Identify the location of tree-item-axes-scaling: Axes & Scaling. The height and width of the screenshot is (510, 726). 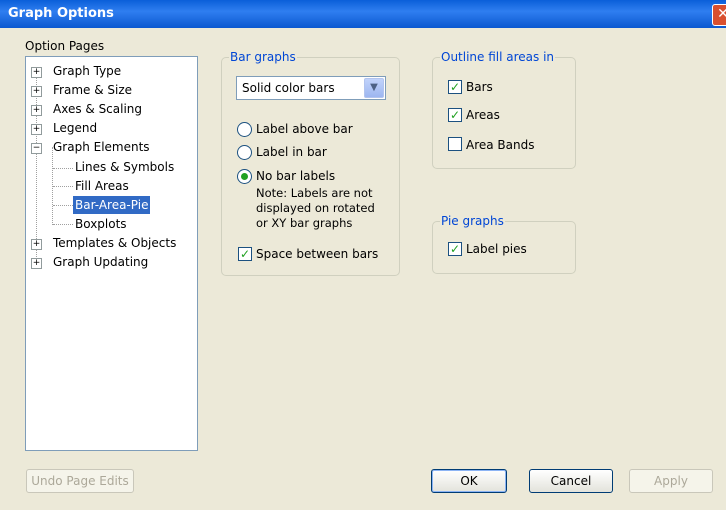
(97, 109).